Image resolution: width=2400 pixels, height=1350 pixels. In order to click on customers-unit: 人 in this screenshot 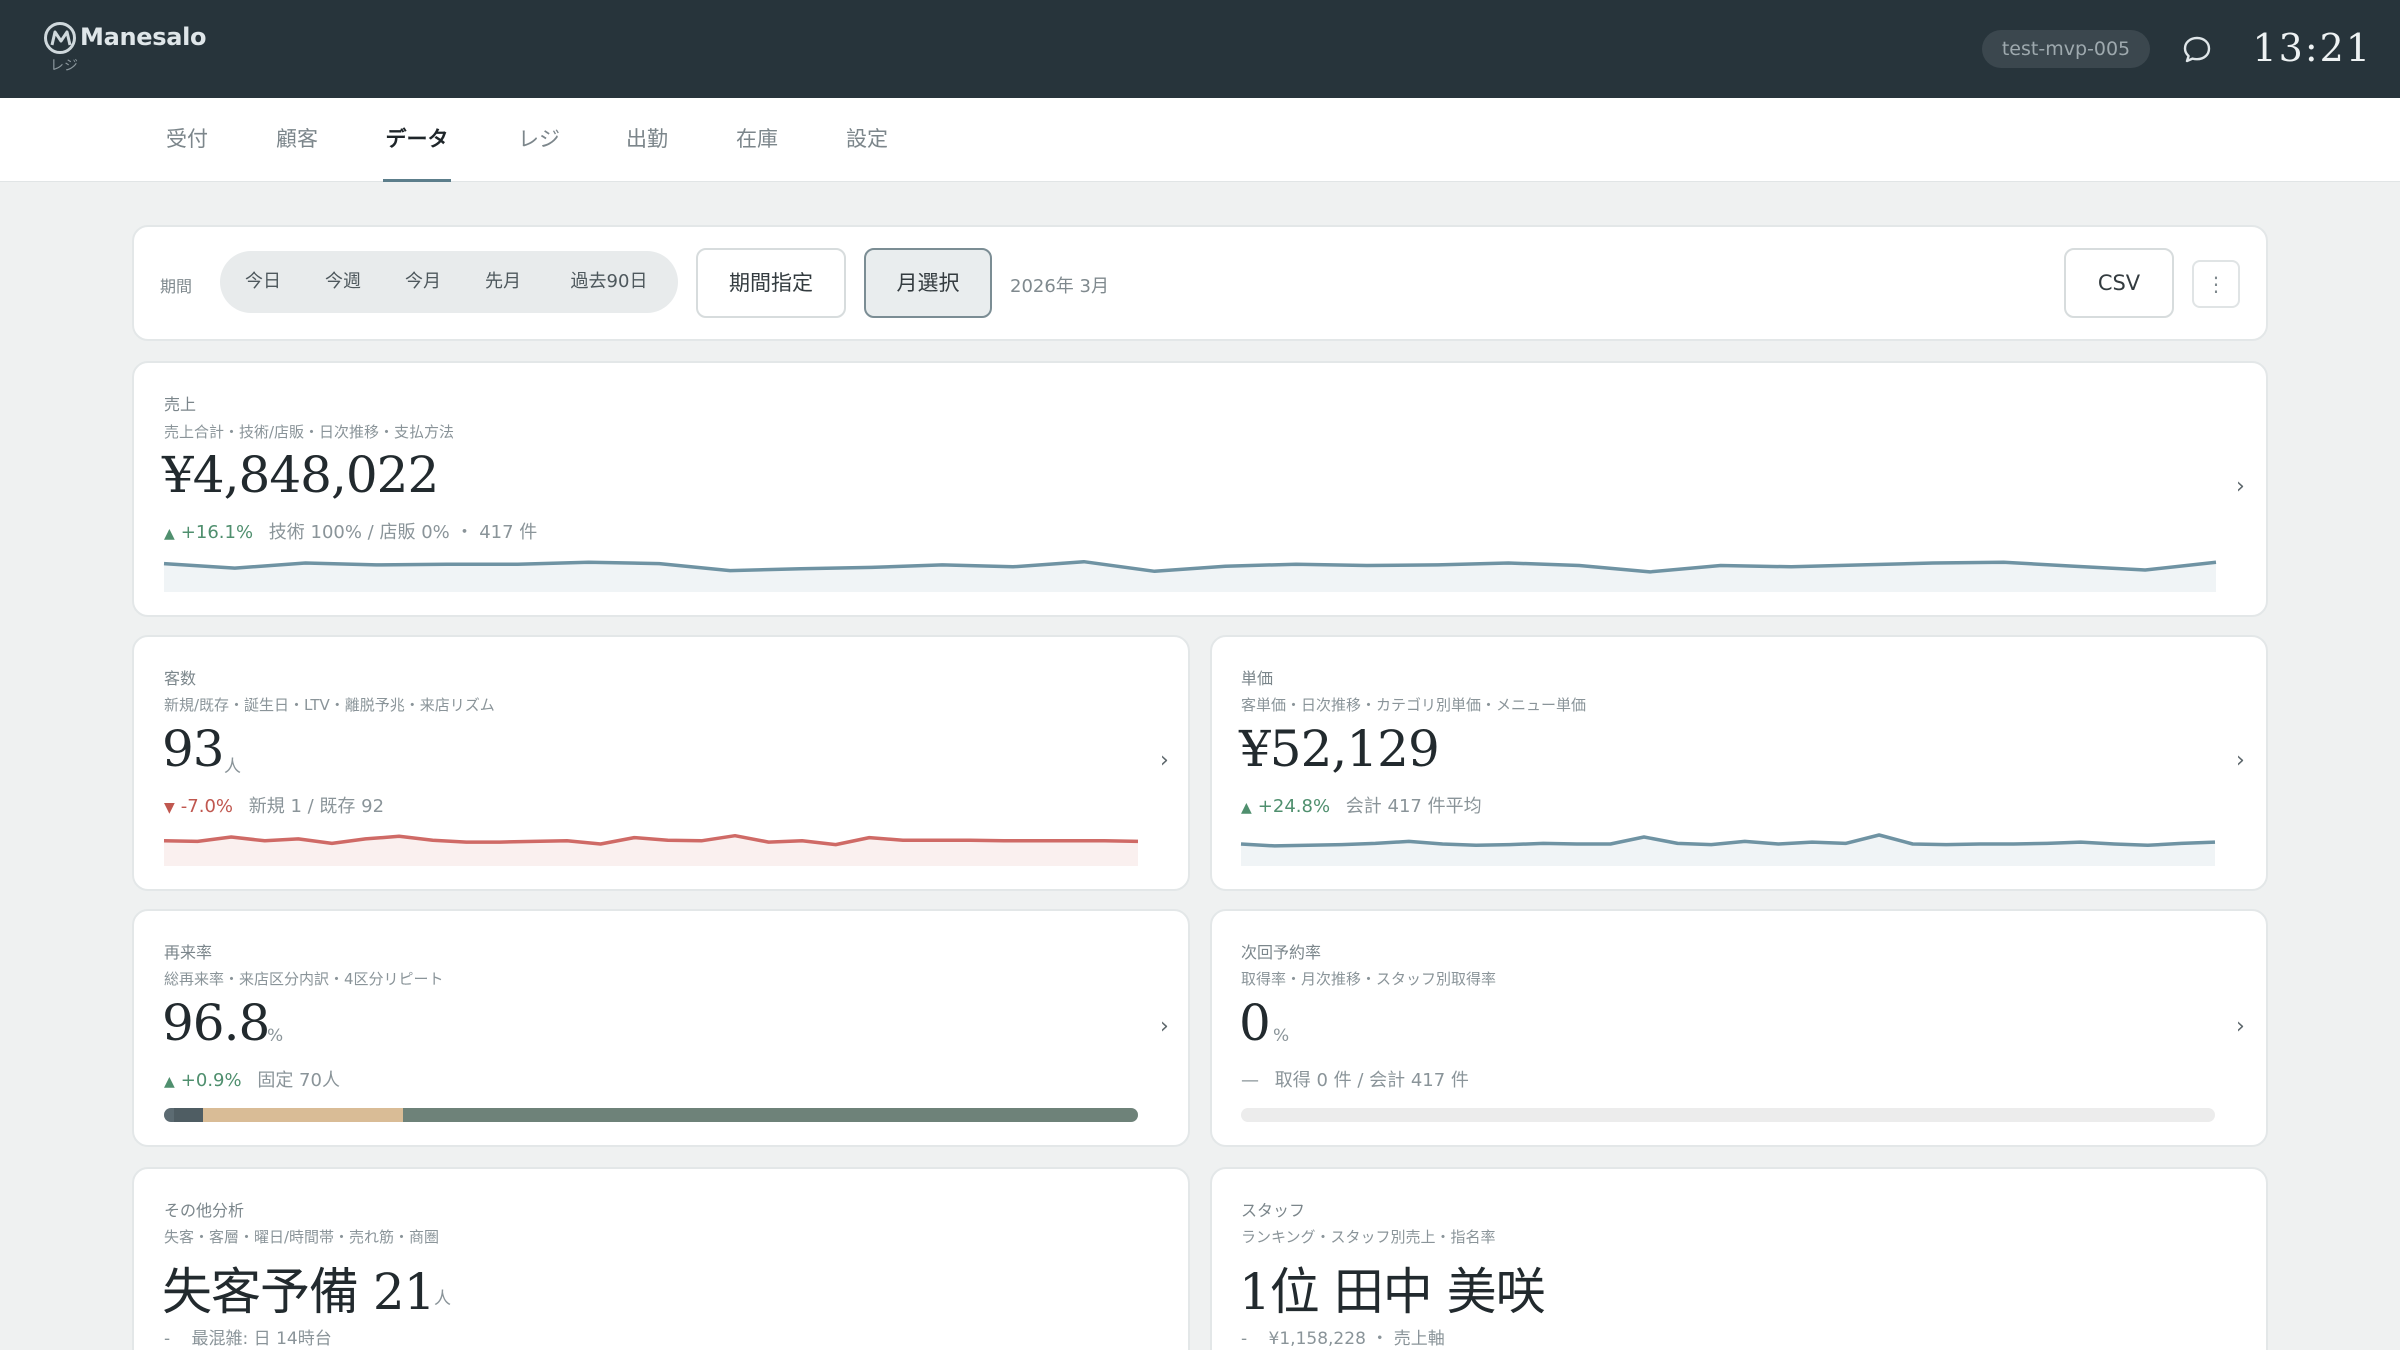, I will do `click(232, 767)`.